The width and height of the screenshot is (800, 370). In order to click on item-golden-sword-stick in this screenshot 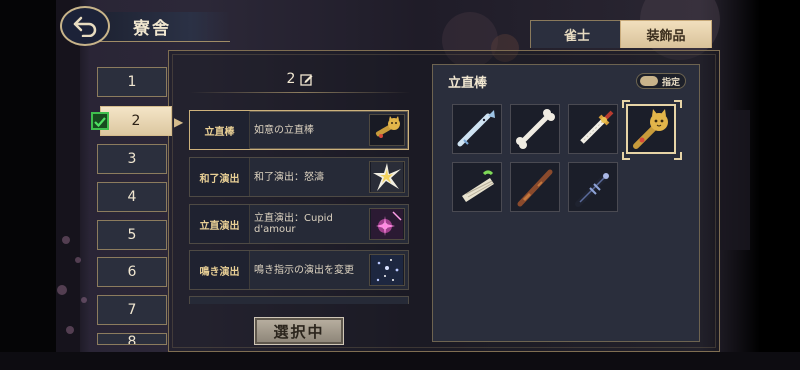, I will do `click(593, 129)`.